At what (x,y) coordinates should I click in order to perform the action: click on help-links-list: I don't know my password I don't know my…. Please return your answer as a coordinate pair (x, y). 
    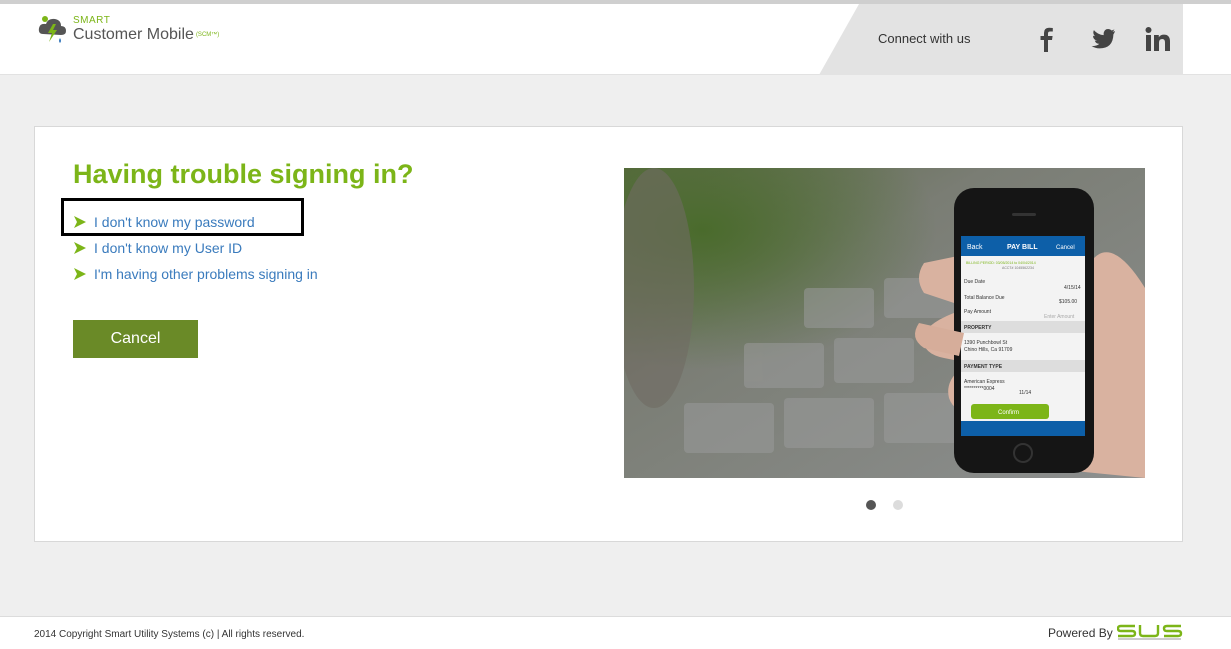
    Looking at the image, I should click on (195, 248).